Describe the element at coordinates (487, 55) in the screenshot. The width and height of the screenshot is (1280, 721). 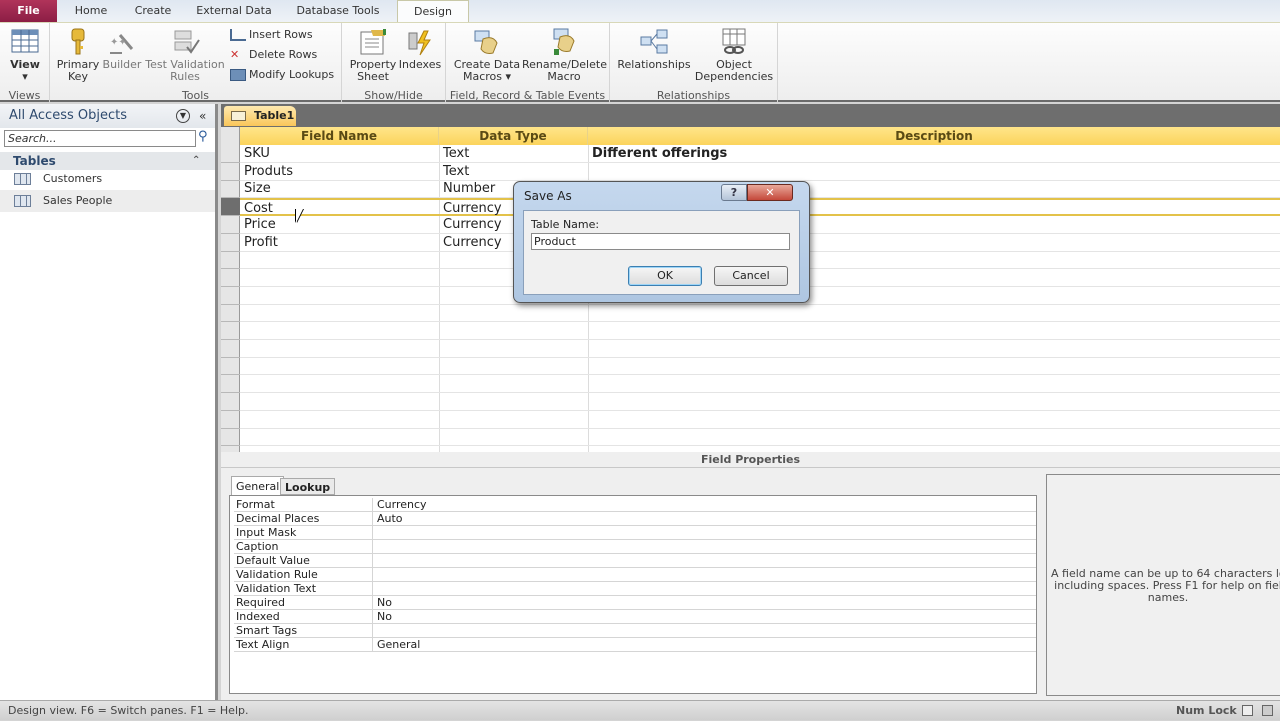
I see `create-data-macros-button: Create Data Macros ▾` at that location.